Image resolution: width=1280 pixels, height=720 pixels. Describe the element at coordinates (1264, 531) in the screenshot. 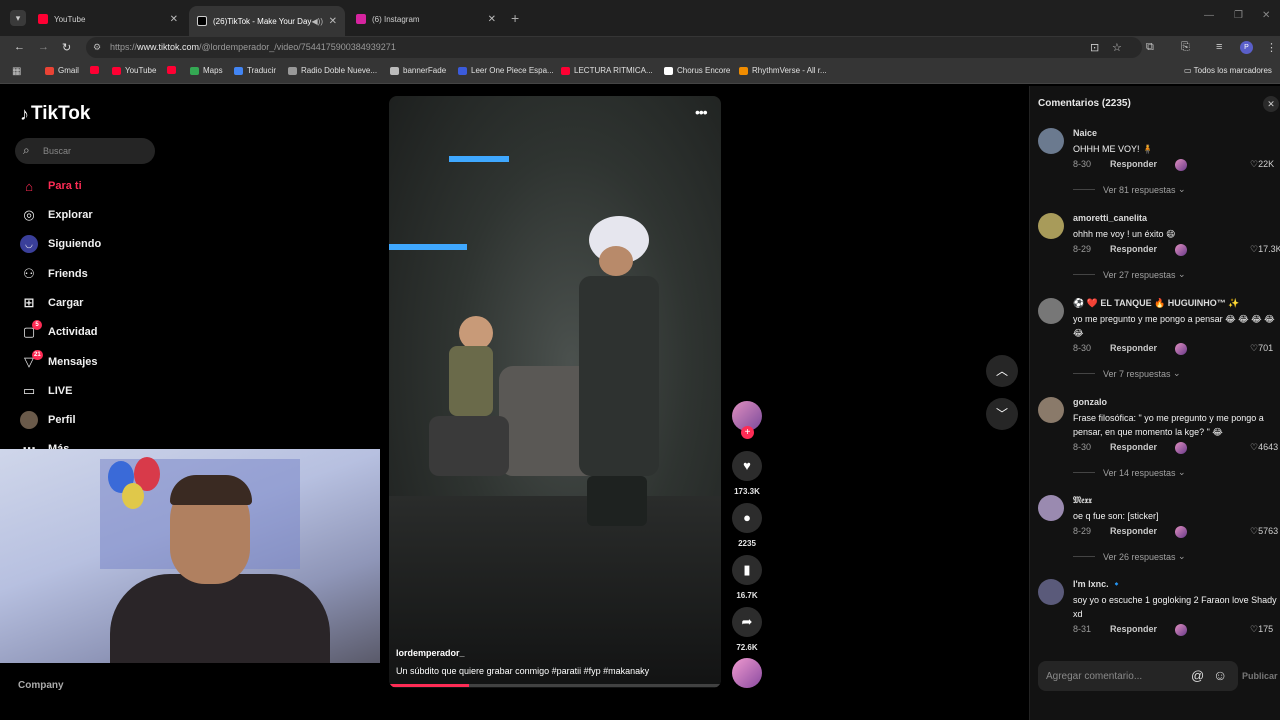

I see `comment-like-button: ♡5763` at that location.